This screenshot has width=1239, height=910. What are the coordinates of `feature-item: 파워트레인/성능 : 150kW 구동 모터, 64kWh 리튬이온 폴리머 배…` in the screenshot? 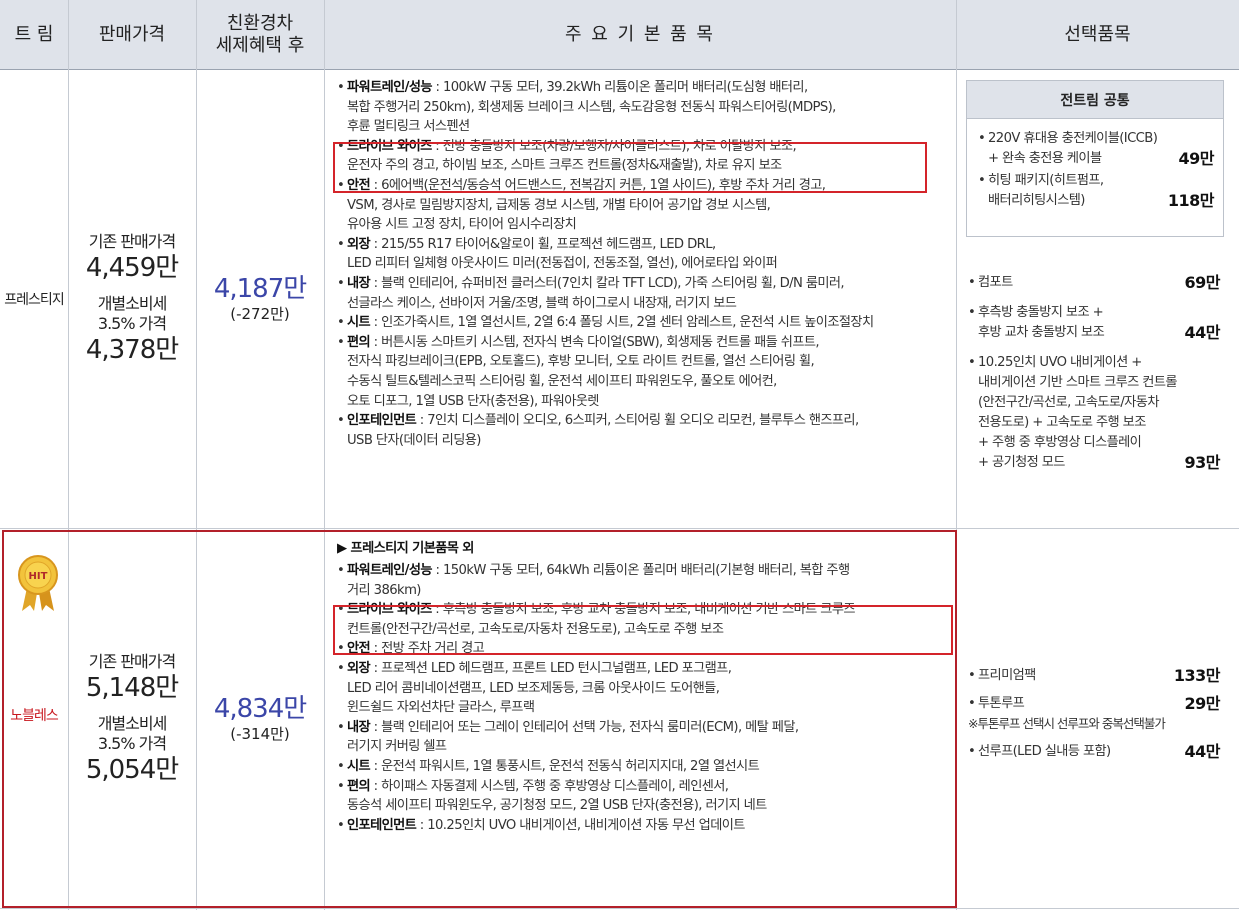 It's located at (642, 580).